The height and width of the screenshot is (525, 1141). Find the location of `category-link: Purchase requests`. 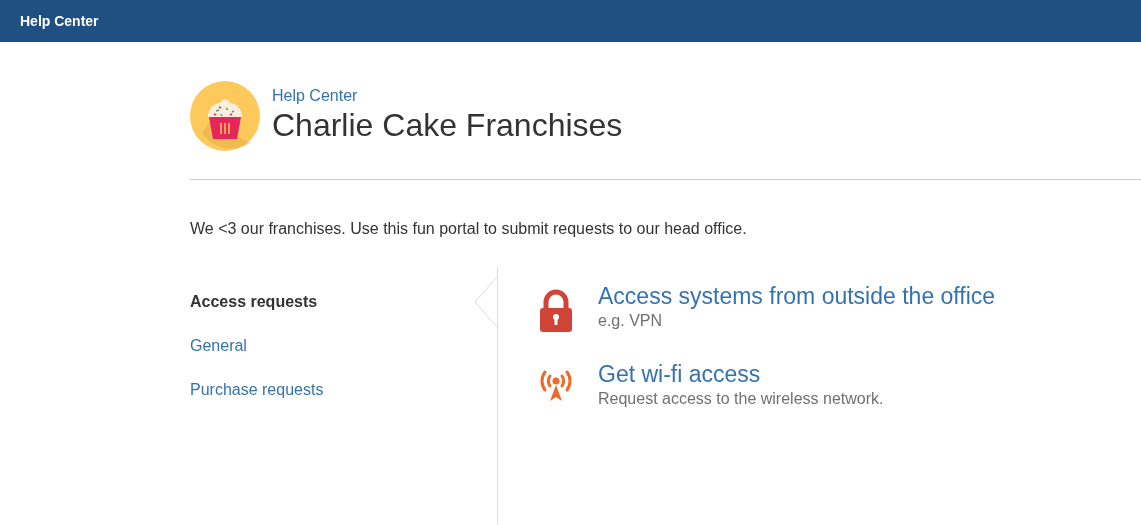

category-link: Purchase requests is located at coordinates (257, 389).